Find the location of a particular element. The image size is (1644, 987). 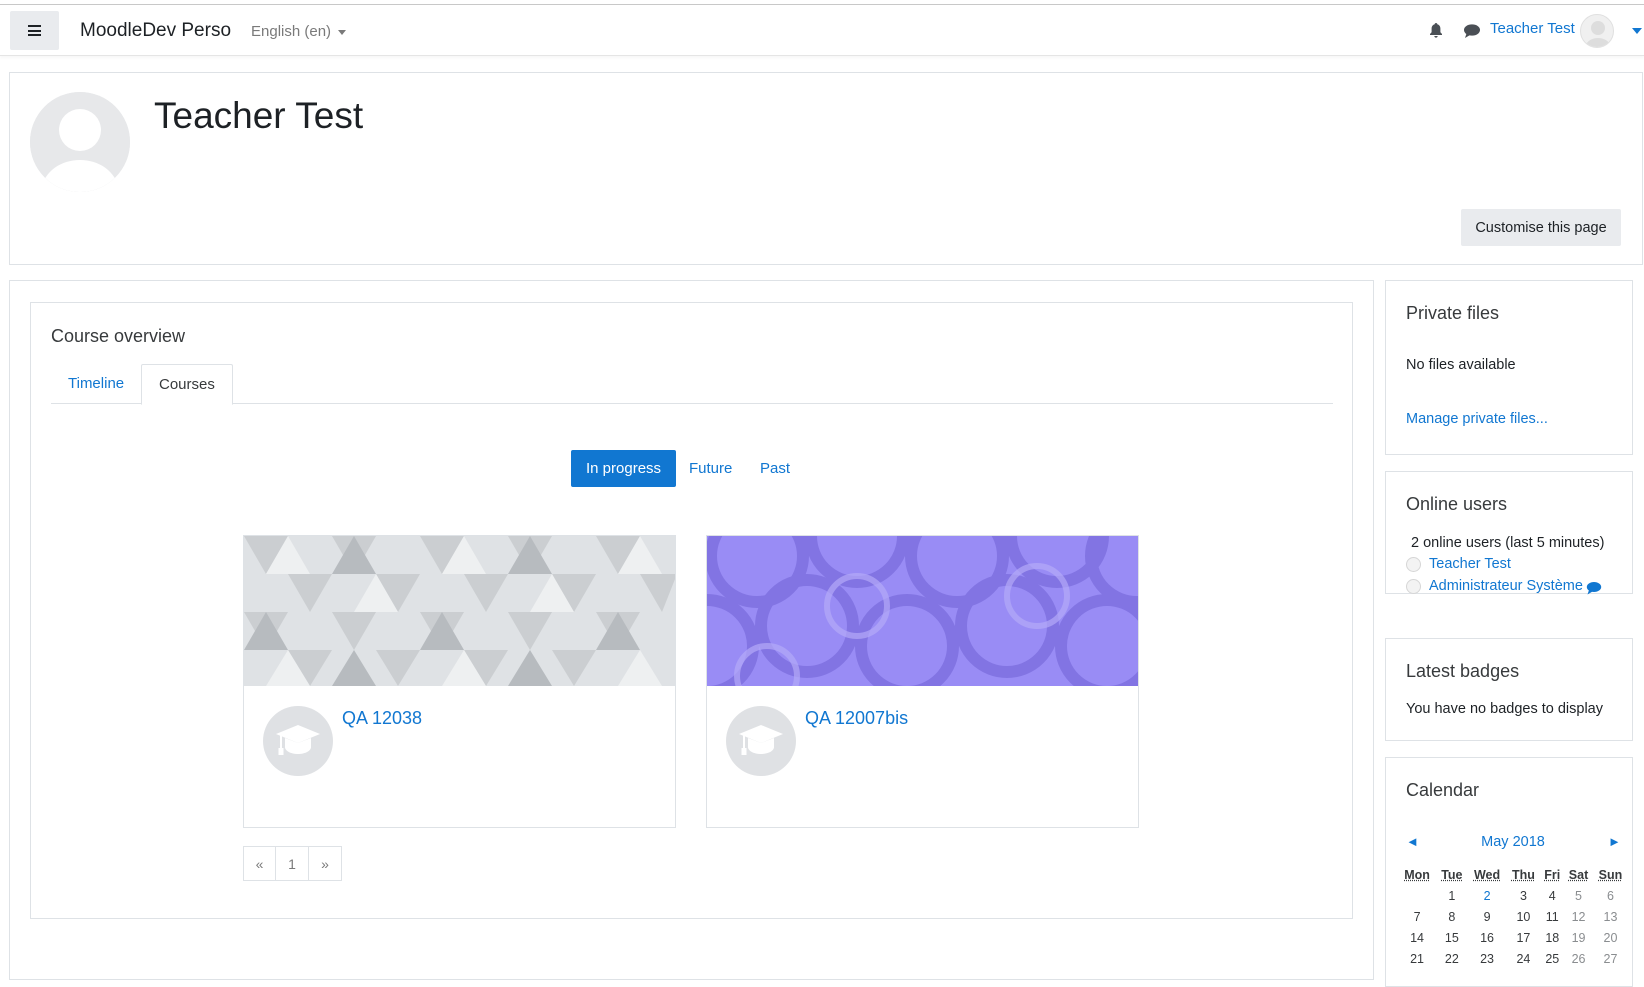

calendar-day: 10 is located at coordinates (1523, 916).